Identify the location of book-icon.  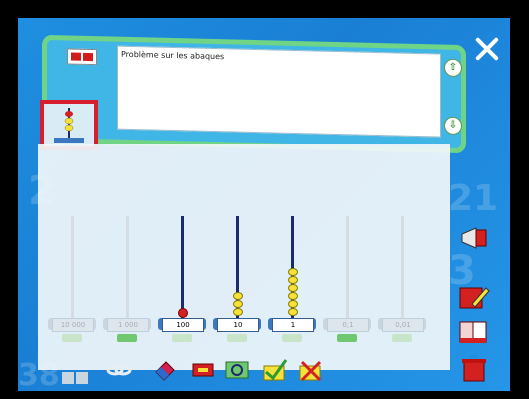
(474, 332).